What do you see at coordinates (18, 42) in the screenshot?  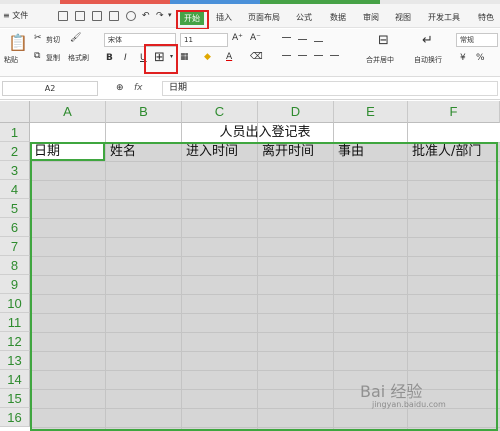 I see `paste-icon: 📋` at bounding box center [18, 42].